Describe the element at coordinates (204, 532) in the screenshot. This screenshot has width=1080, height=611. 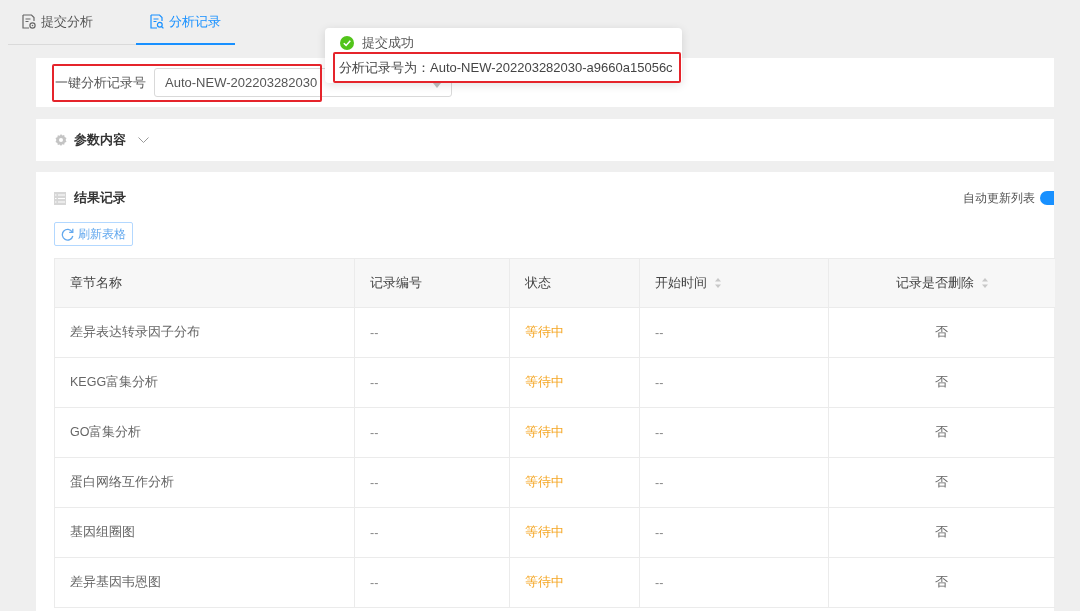
I see `table-cell: 基因组圈图` at that location.